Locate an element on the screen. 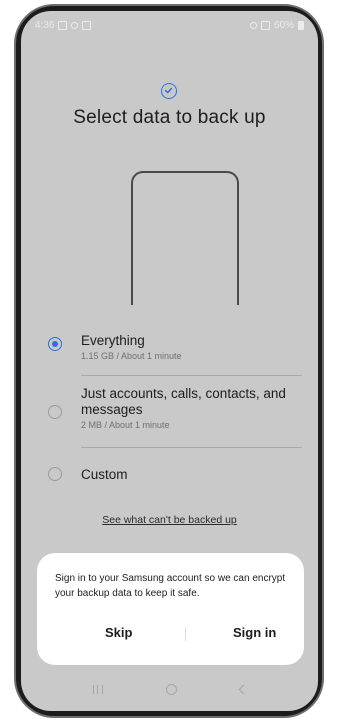  status-time: 4:36 is located at coordinates (45, 25).